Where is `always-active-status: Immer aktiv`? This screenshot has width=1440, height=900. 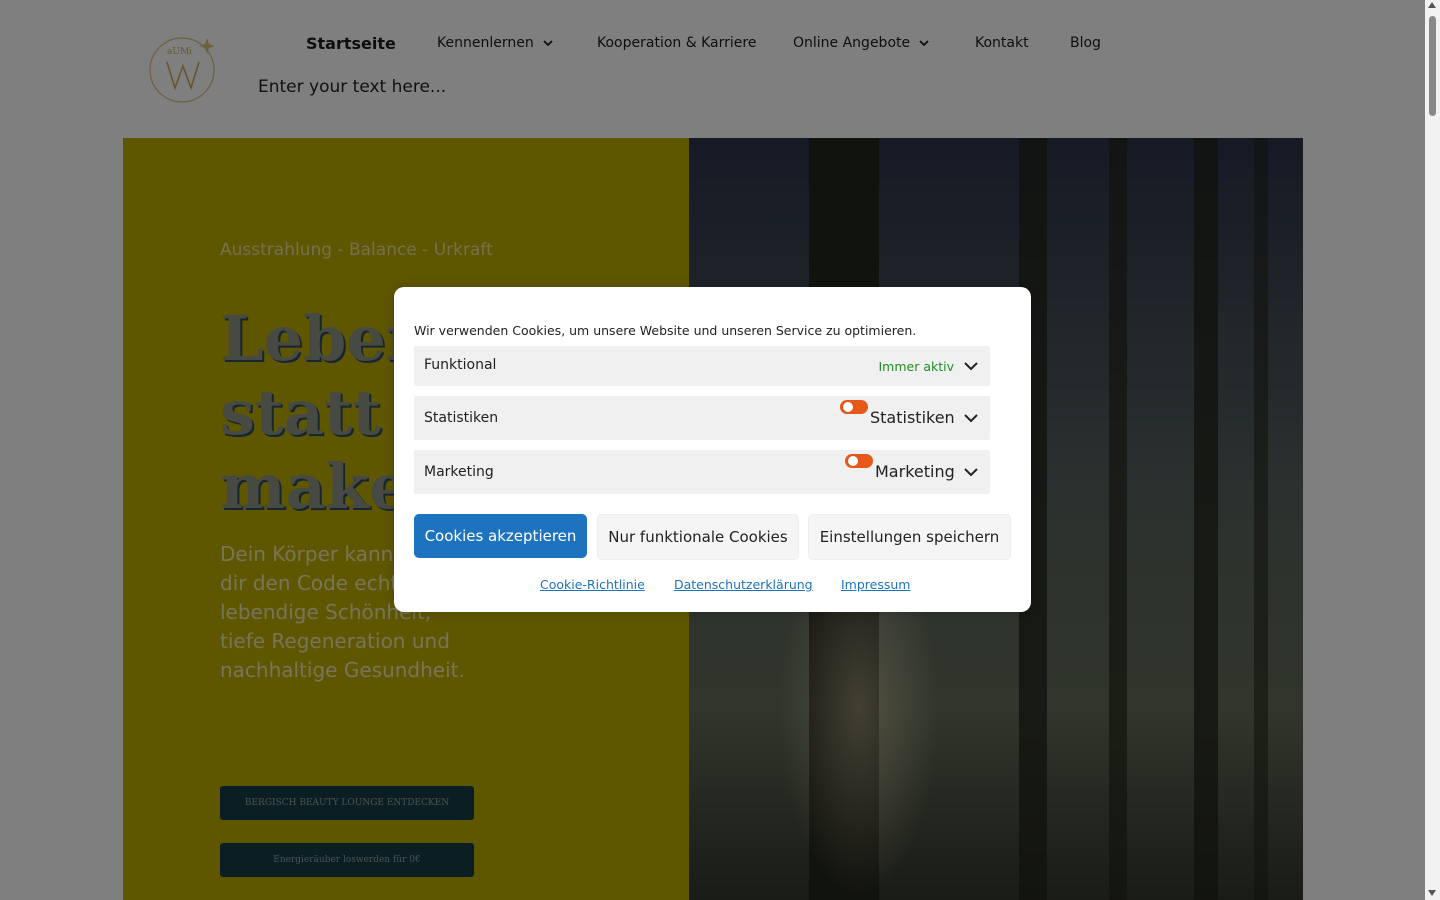 always-active-status: Immer aktiv is located at coordinates (916, 366).